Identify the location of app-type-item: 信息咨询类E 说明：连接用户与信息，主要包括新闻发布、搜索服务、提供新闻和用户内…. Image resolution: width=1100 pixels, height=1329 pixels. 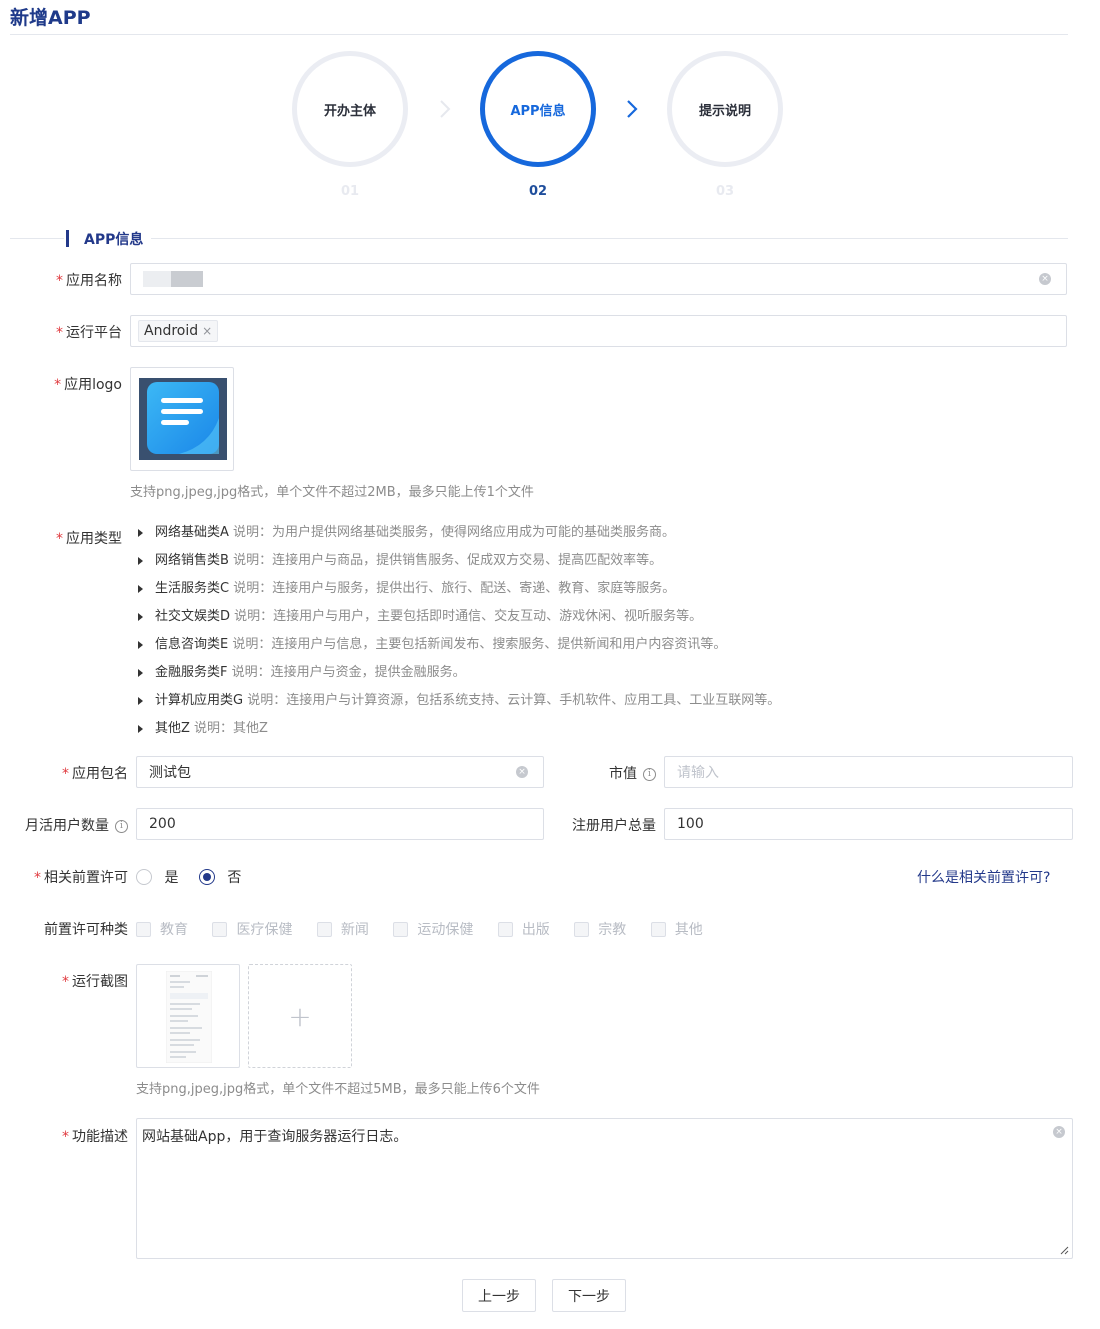
(459, 645).